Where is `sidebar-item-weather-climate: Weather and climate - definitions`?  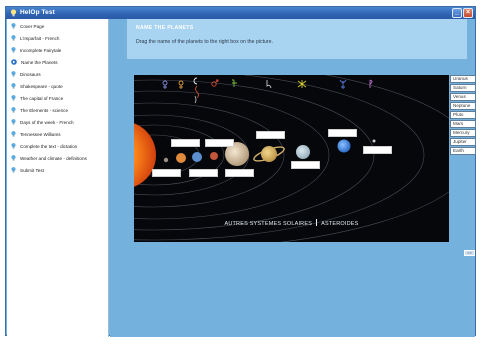
sidebar-item-weather-climate: Weather and climate - definitions is located at coordinates (49, 158).